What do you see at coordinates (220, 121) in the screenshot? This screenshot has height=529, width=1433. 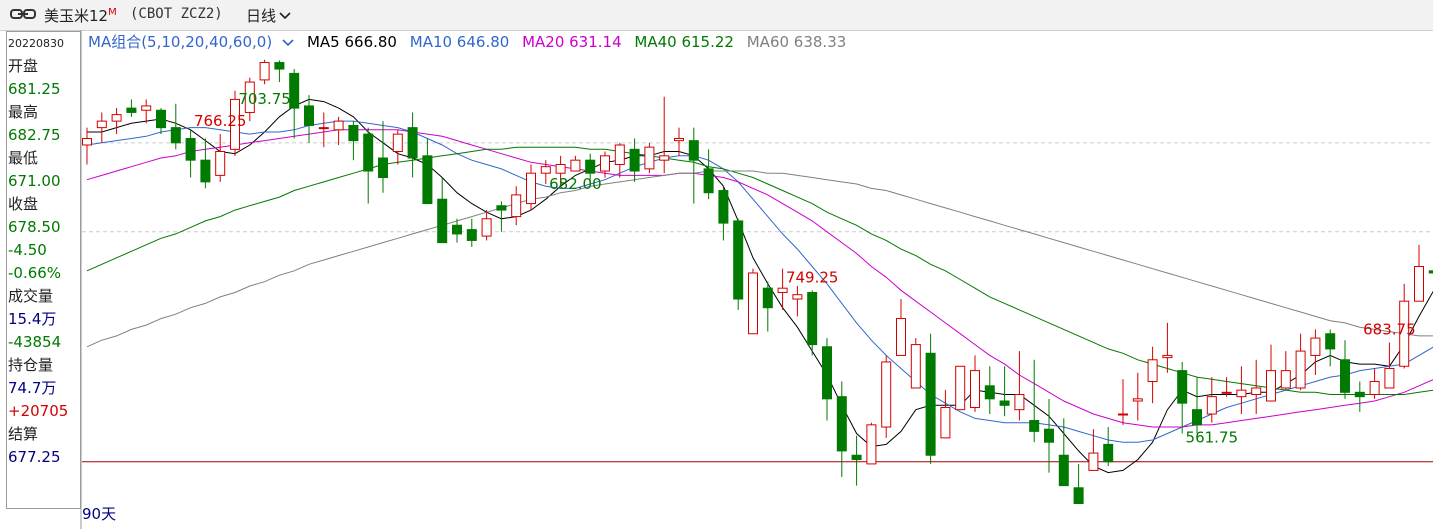 I see `extreme-price-label: 766.25` at bounding box center [220, 121].